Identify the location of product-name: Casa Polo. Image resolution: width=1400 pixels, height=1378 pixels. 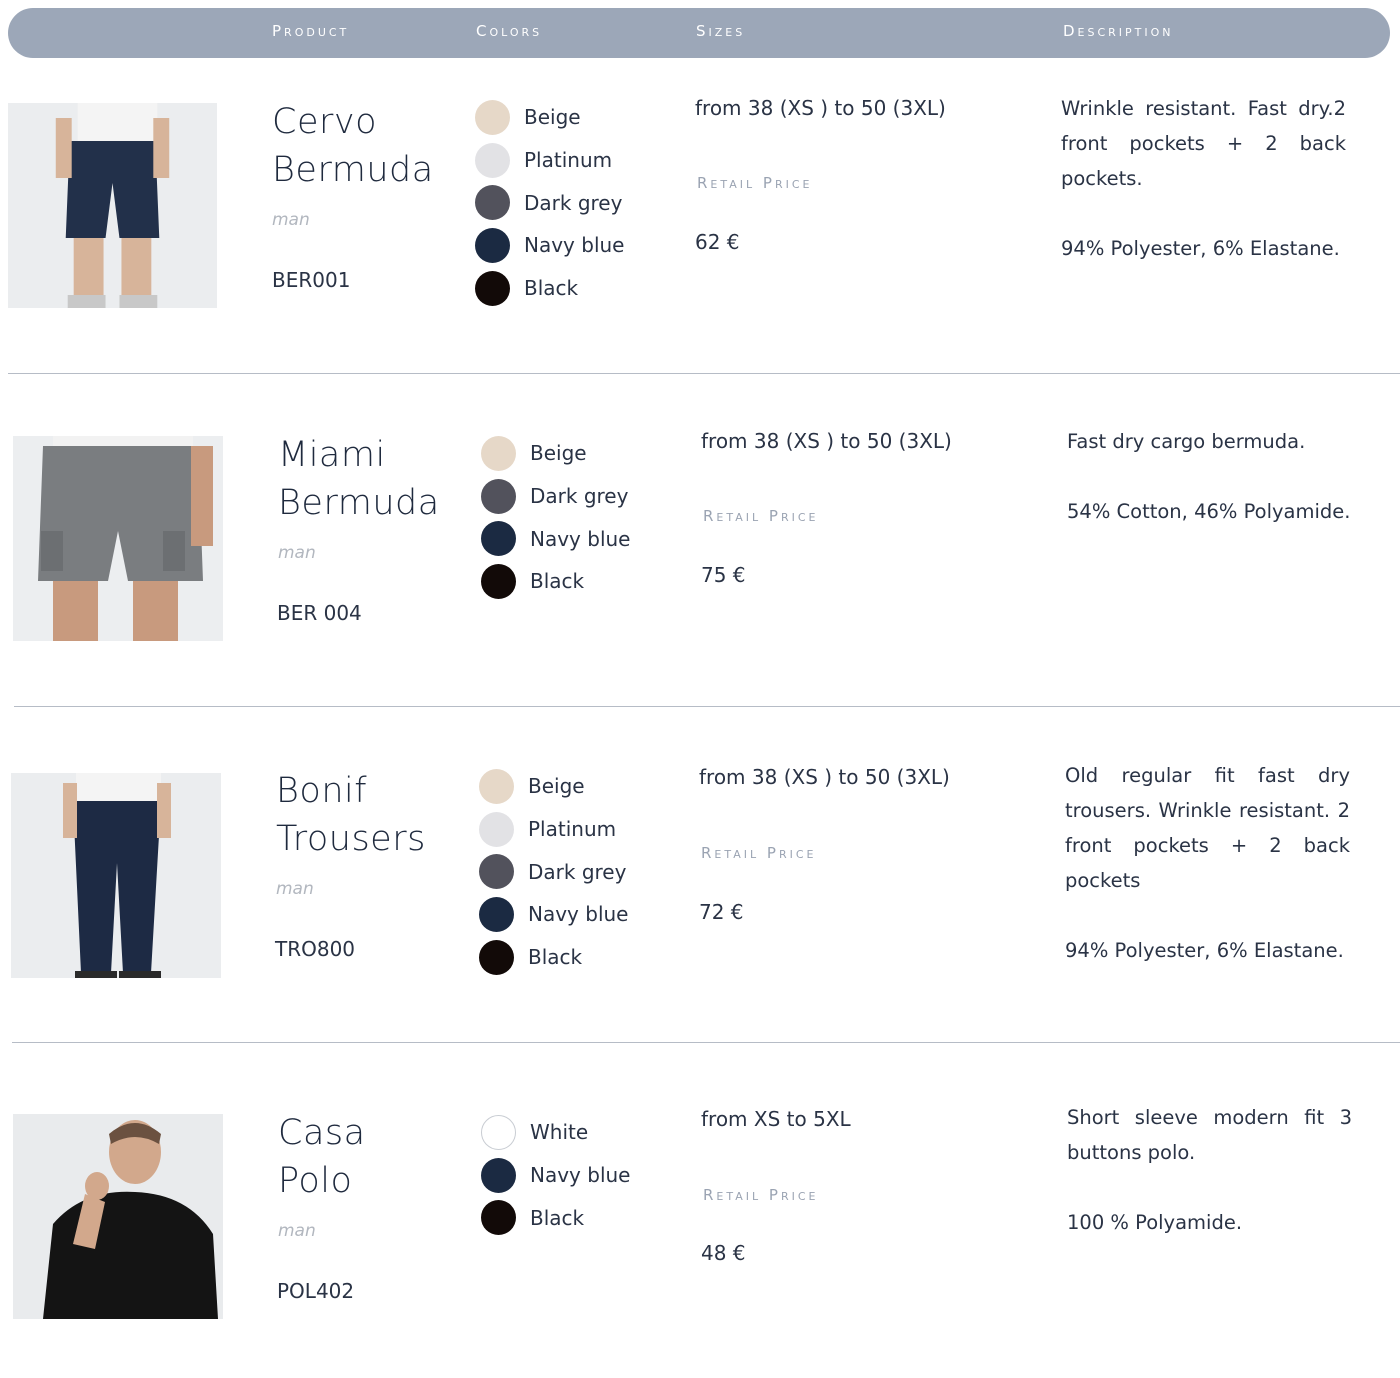
(368, 1157).